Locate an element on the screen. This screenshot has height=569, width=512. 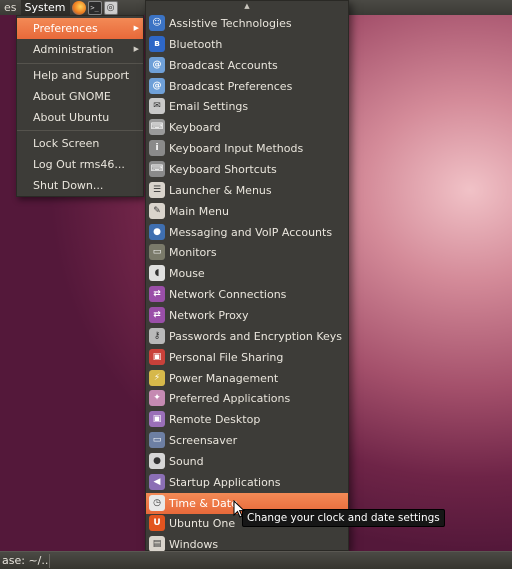
pref-item-label: Preferred Applications is located at coordinates (230, 399).